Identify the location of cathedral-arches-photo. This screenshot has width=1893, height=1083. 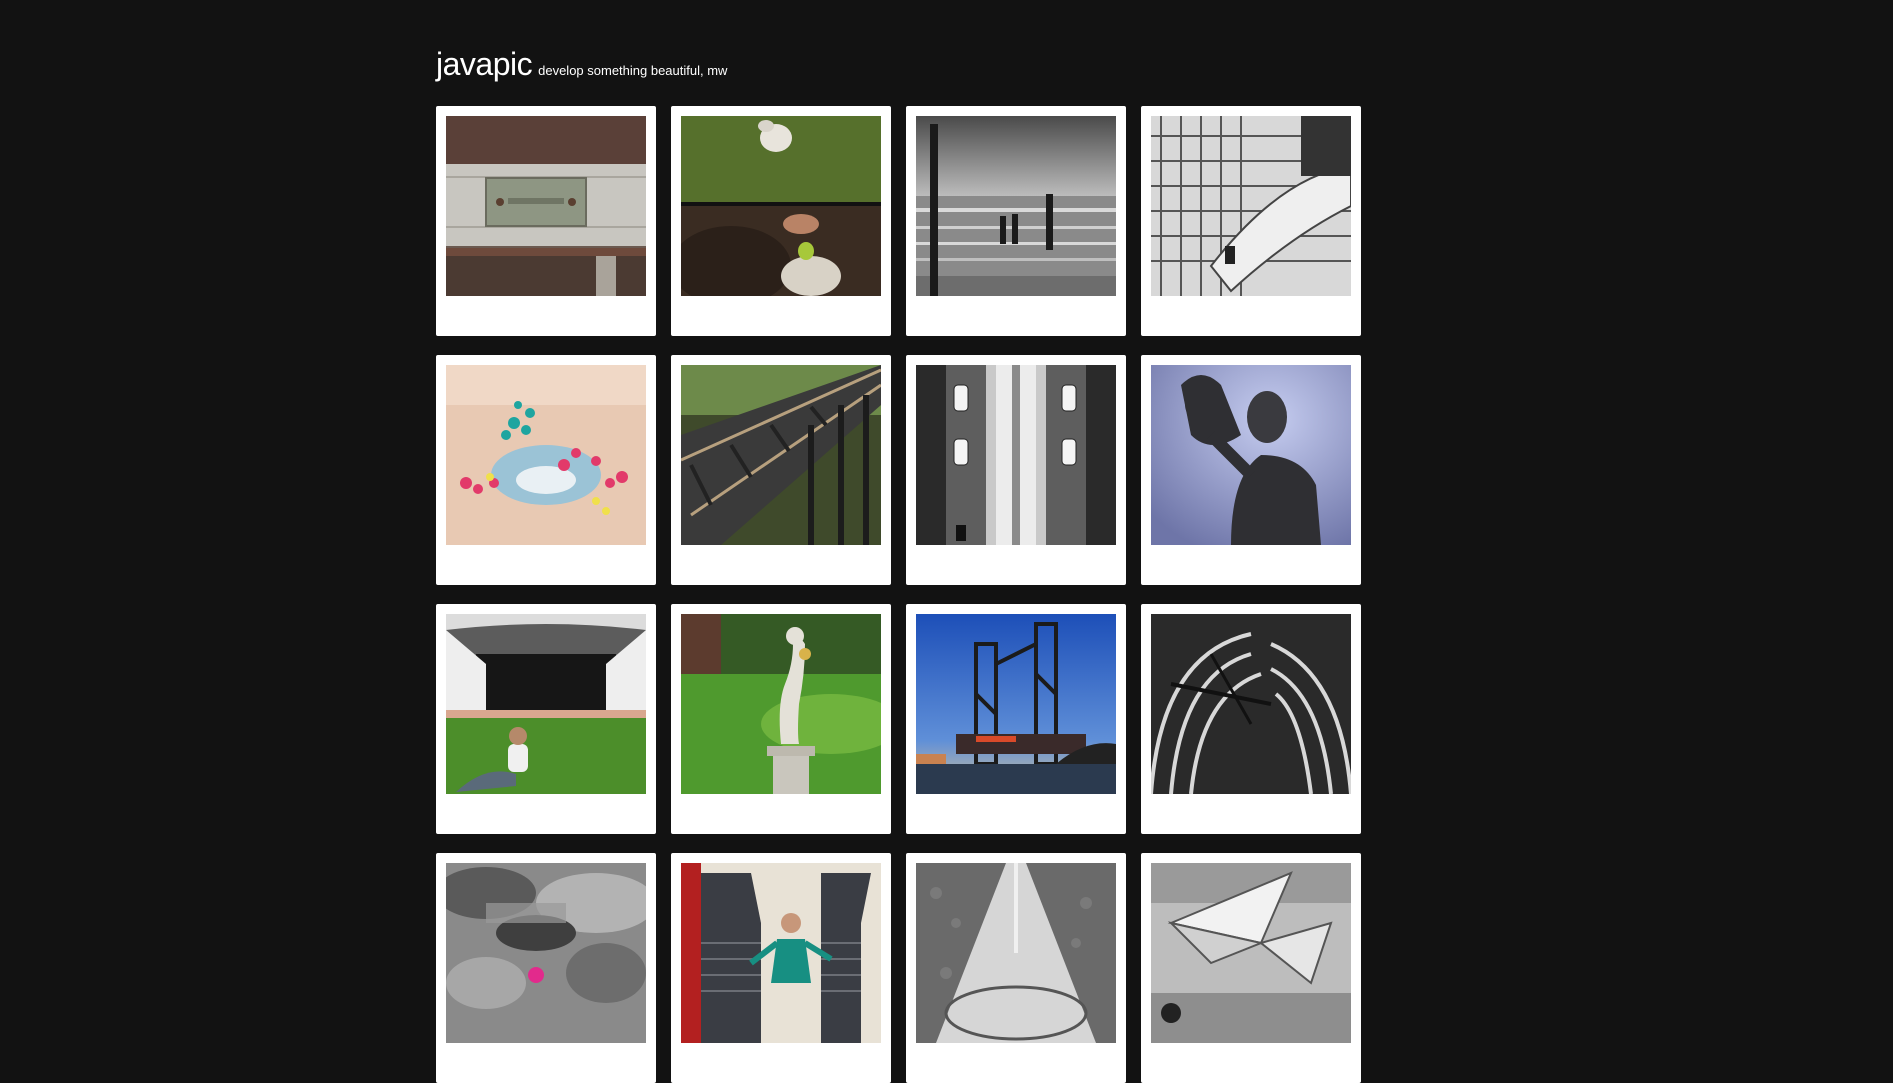
(1251, 704).